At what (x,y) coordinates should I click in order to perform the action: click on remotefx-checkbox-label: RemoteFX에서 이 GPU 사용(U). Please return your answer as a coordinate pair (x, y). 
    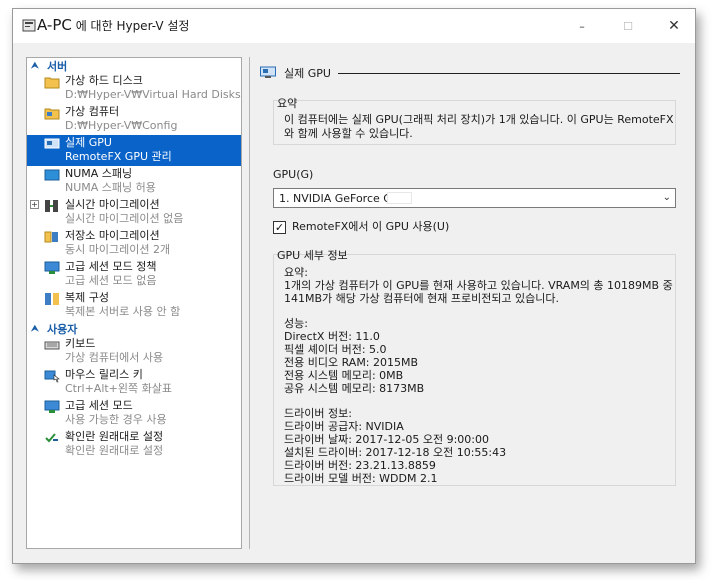
    Looking at the image, I should click on (370, 227).